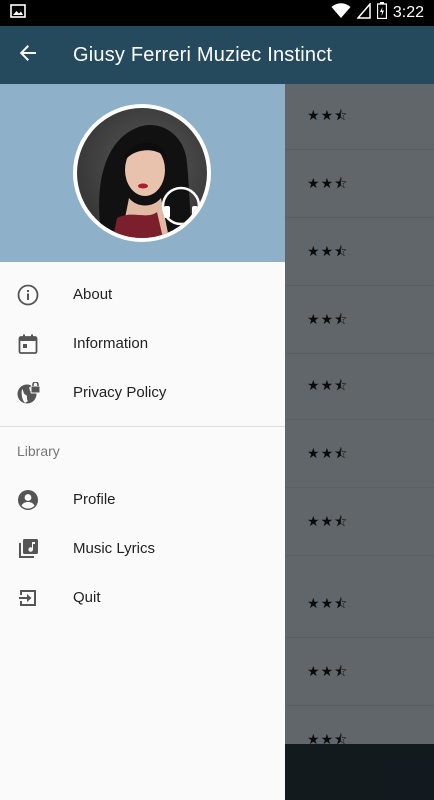 Image resolution: width=434 pixels, height=800 pixels. Describe the element at coordinates (382, 13) in the screenshot. I see `battery-icon` at that location.